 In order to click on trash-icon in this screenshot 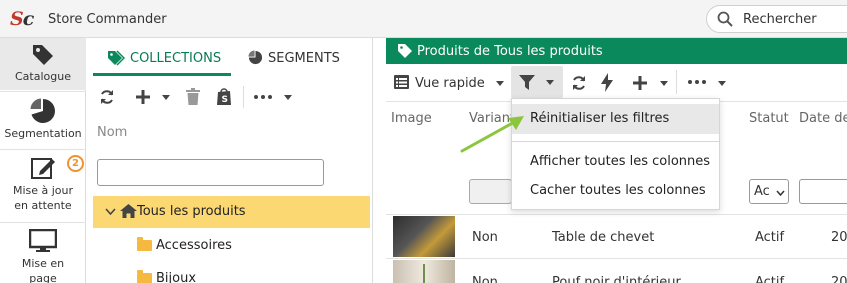, I will do `click(193, 96)`.